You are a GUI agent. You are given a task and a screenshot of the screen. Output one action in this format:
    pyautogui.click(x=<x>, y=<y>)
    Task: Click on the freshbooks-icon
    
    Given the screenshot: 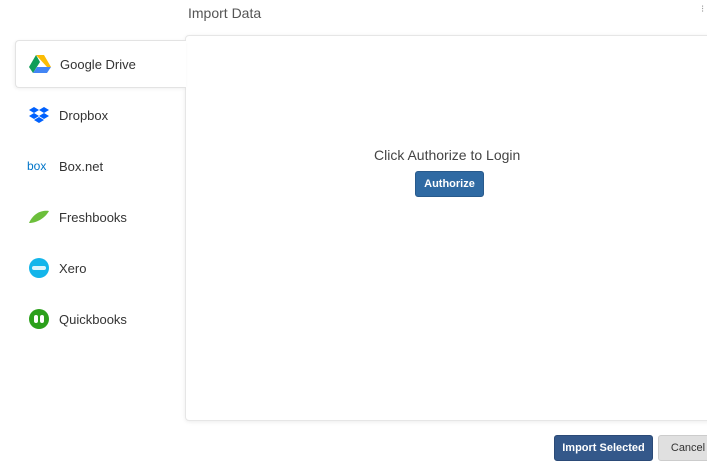 What is the action you would take?
    pyautogui.click(x=39, y=217)
    